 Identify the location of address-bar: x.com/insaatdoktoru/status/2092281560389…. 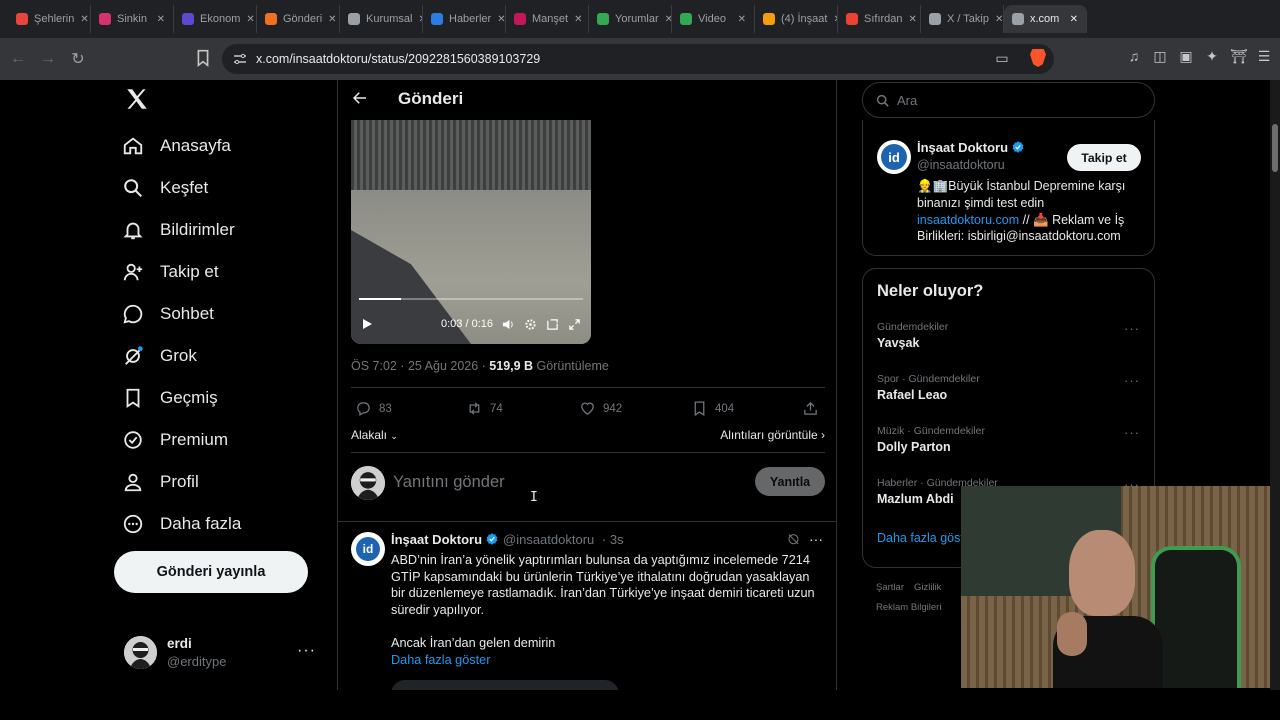
(638, 59).